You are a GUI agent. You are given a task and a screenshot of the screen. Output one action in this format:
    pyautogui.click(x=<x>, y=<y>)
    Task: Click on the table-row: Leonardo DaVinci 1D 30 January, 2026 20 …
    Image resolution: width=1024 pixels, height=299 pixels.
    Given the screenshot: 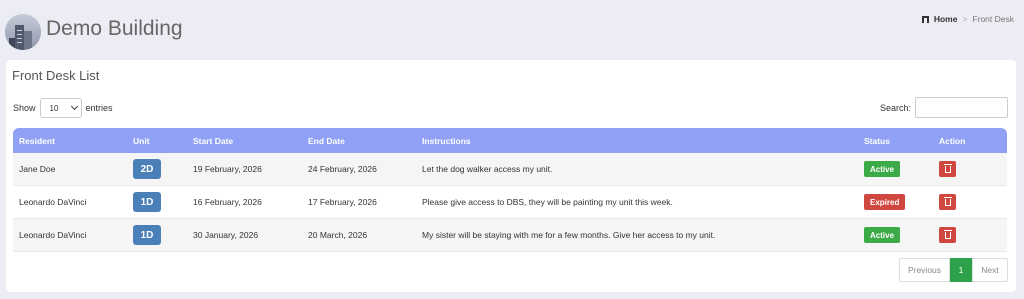 What is the action you would take?
    pyautogui.click(x=510, y=235)
    